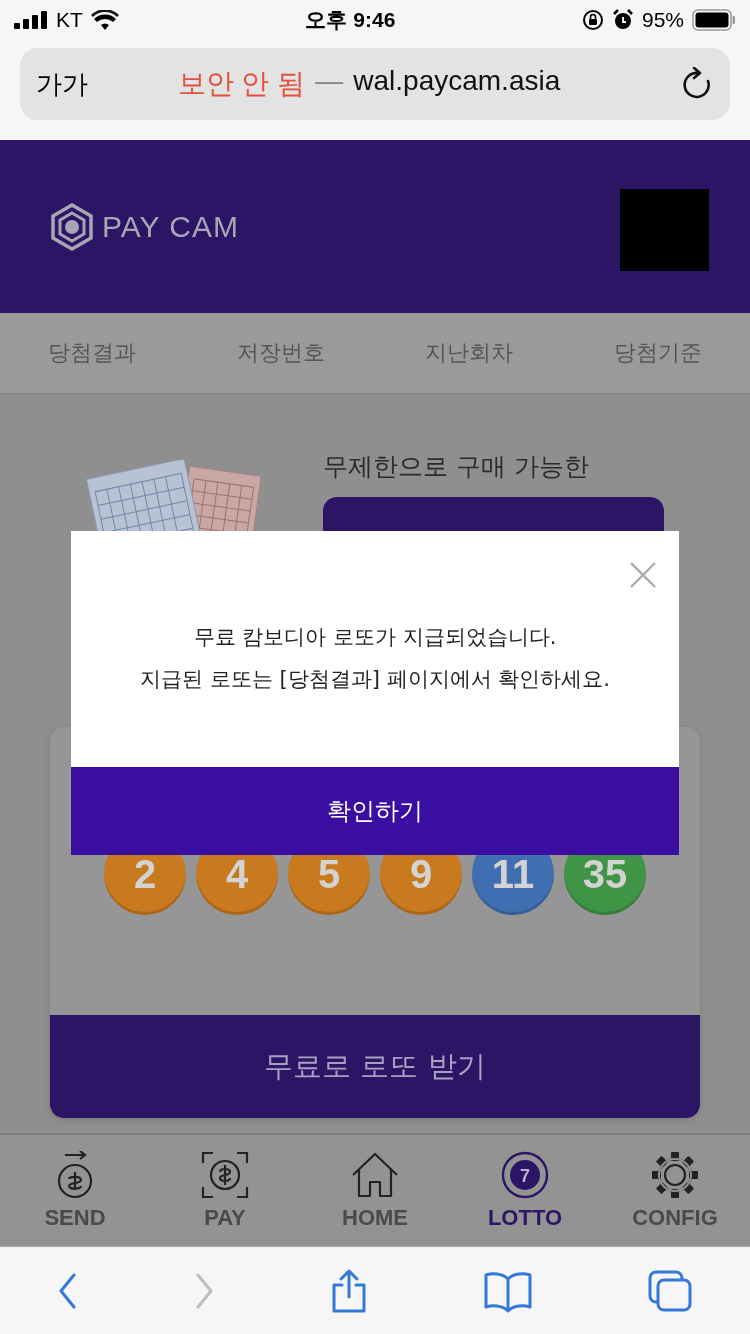 Image resolution: width=750 pixels, height=1334 pixels. What do you see at coordinates (81, 84) in the screenshot?
I see `text-size-button: 가가` at bounding box center [81, 84].